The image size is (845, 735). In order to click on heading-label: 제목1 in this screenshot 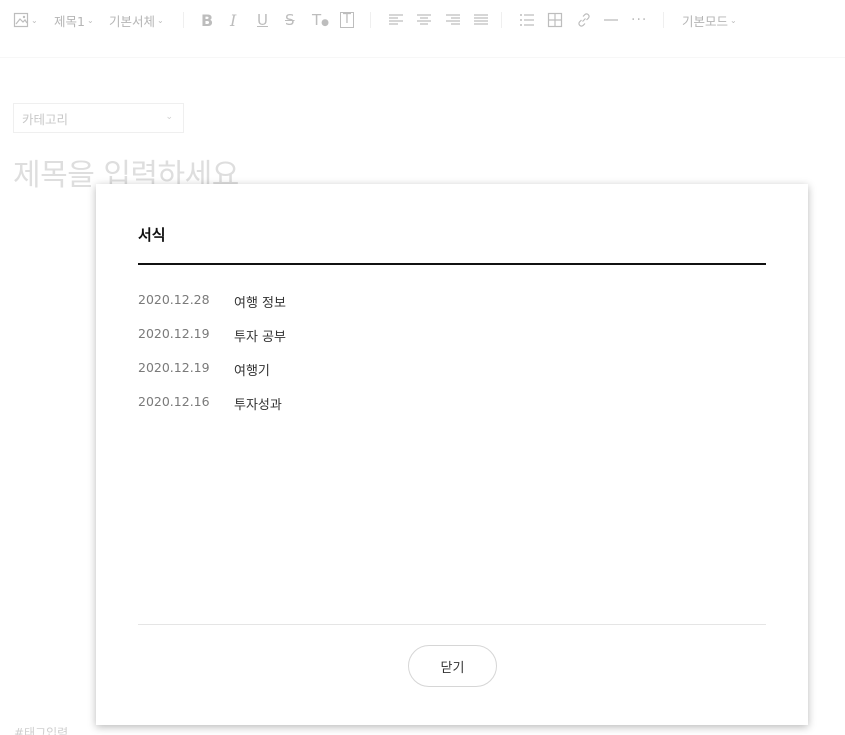, I will do `click(69, 21)`.